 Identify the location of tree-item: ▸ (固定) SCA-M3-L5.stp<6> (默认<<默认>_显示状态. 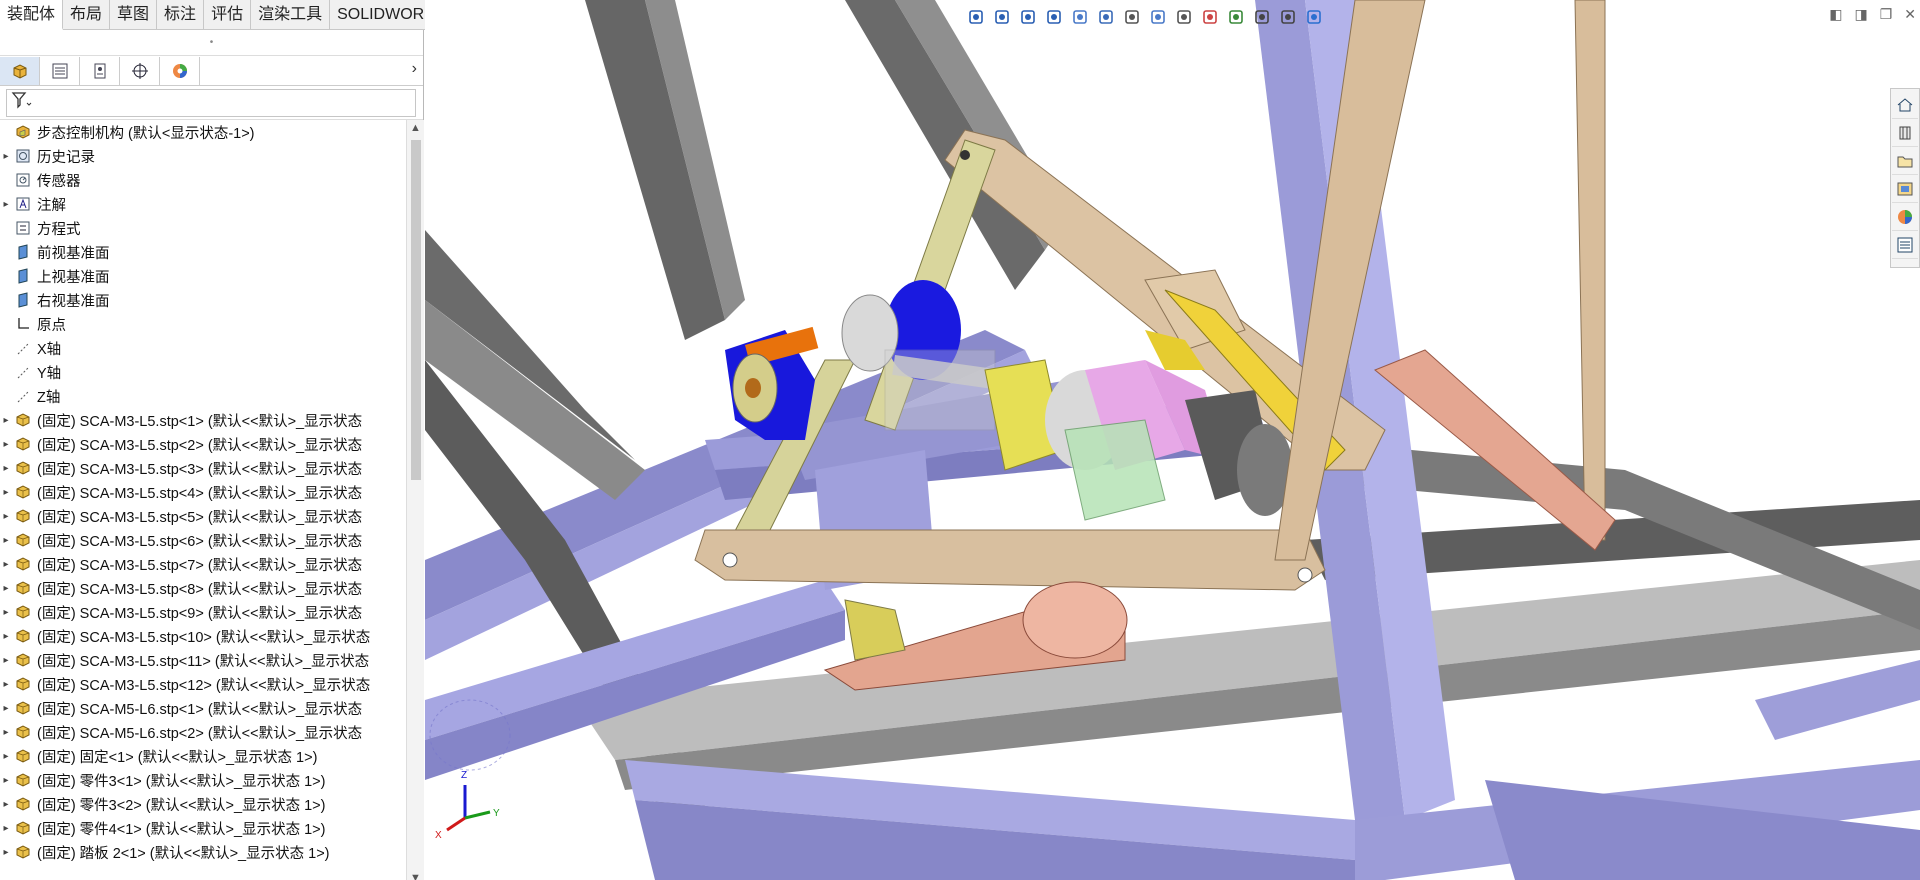
(203, 540).